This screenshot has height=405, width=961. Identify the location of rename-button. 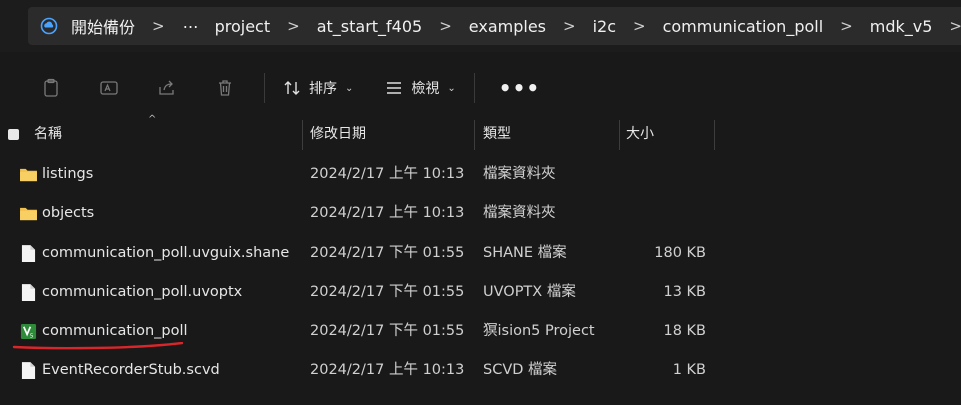
(109, 88).